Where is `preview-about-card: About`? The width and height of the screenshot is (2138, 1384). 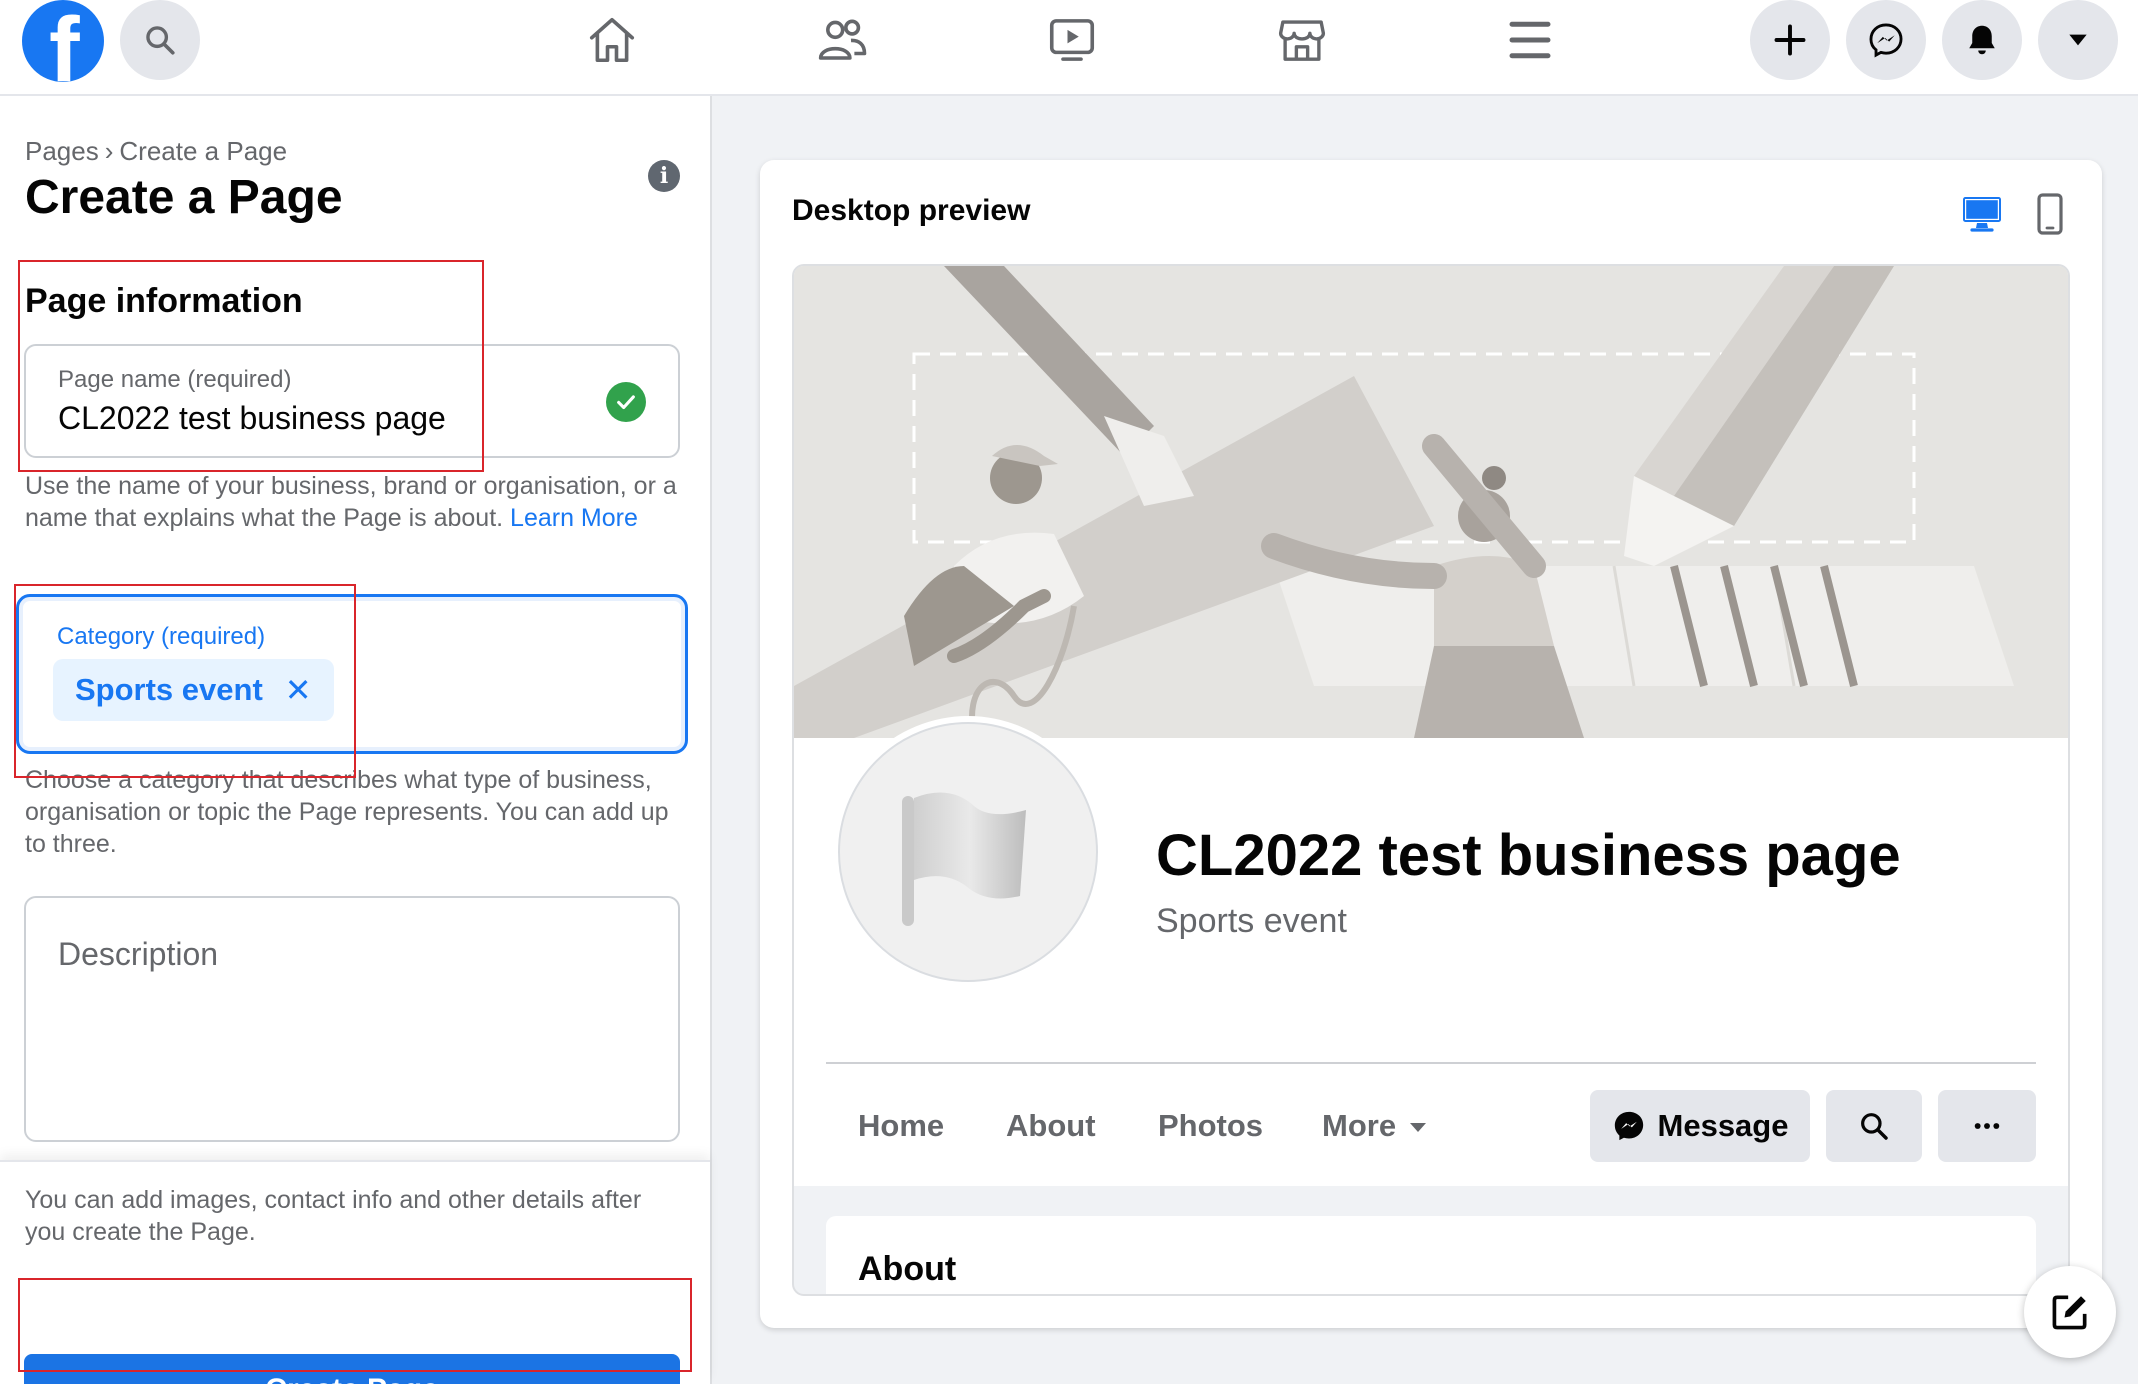 preview-about-card: About is located at coordinates (1431, 1255).